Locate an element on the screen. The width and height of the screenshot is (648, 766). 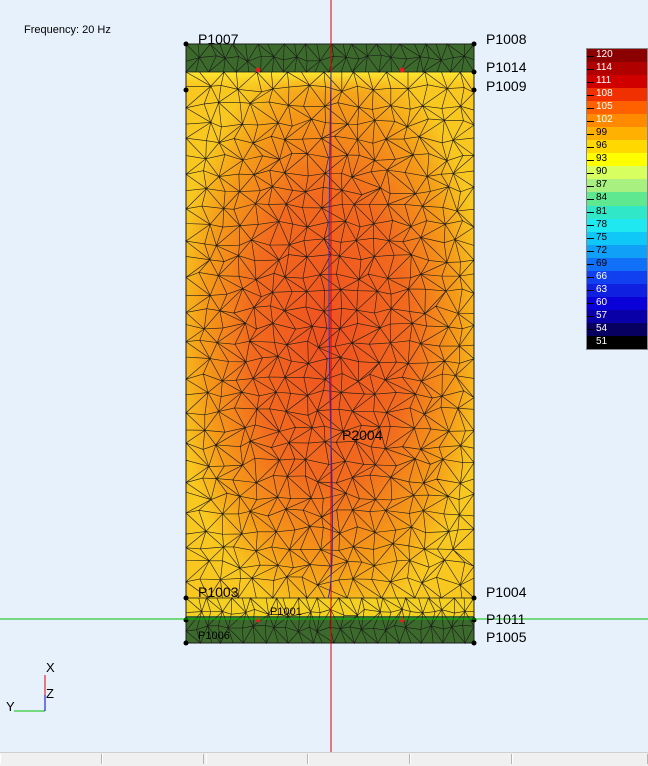
label-p1009: P1009 is located at coordinates (506, 86).